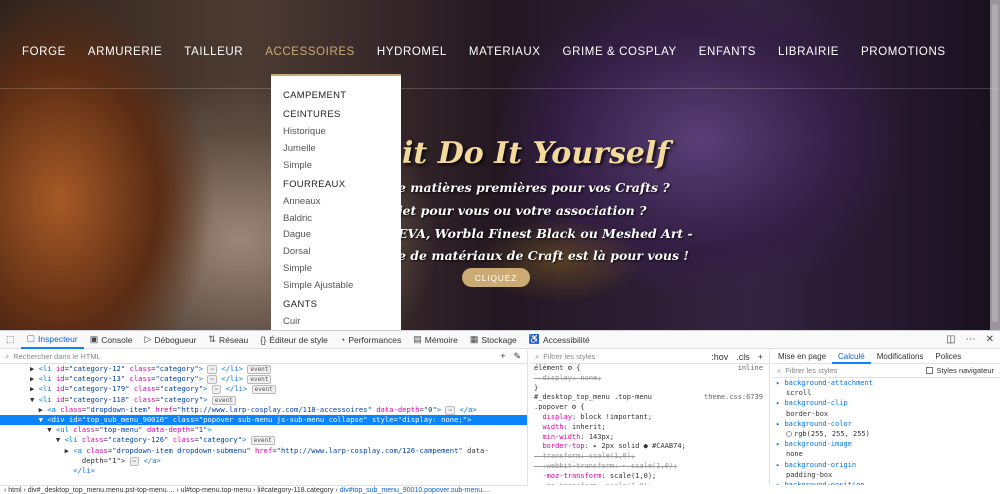 This screenshot has width=1000, height=494. What do you see at coordinates (738, 52) in the screenshot?
I see `nav-item-enfants: ENFANTS` at bounding box center [738, 52].